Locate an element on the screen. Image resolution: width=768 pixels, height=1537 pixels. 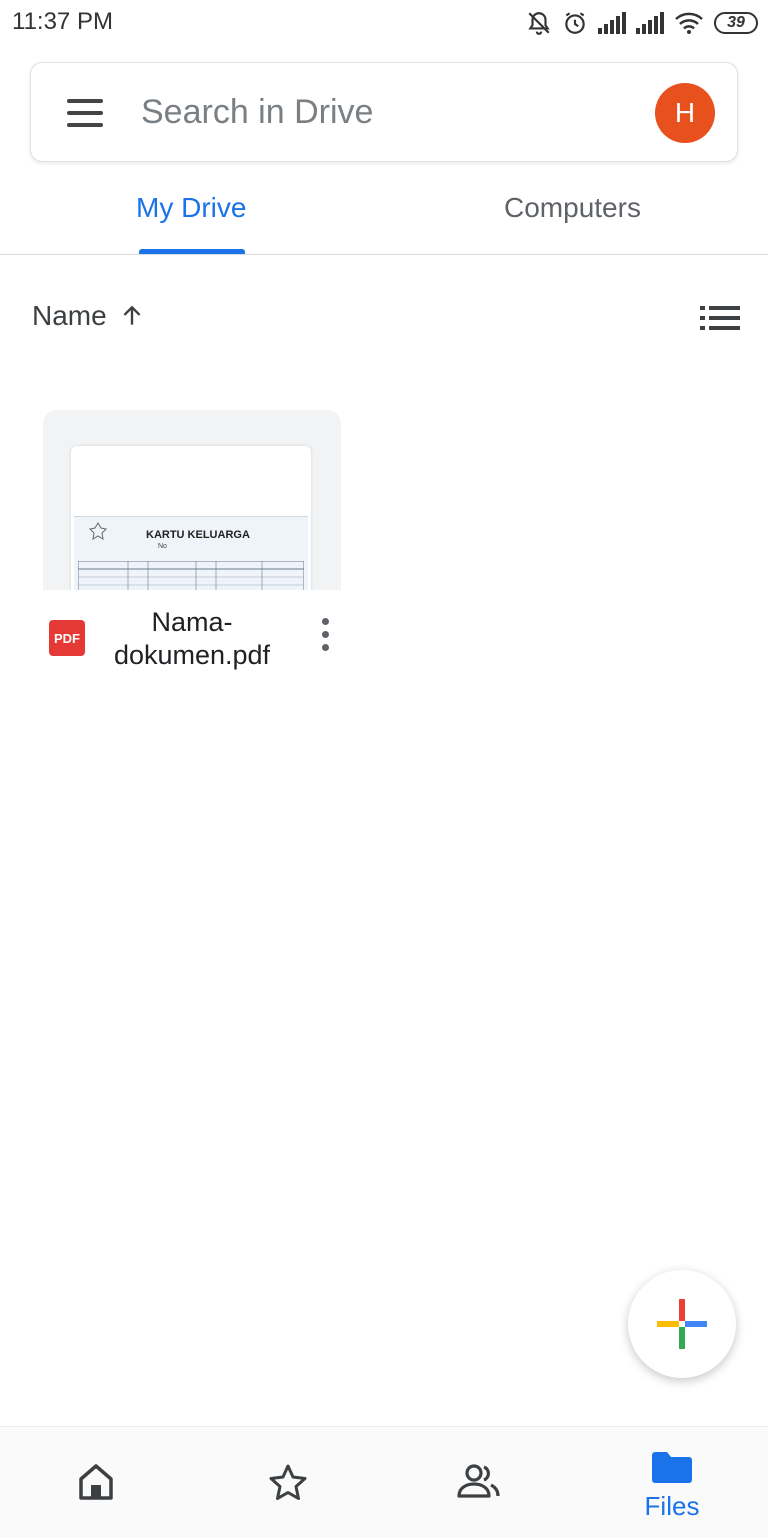
nav-starred is located at coordinates (288, 1482).